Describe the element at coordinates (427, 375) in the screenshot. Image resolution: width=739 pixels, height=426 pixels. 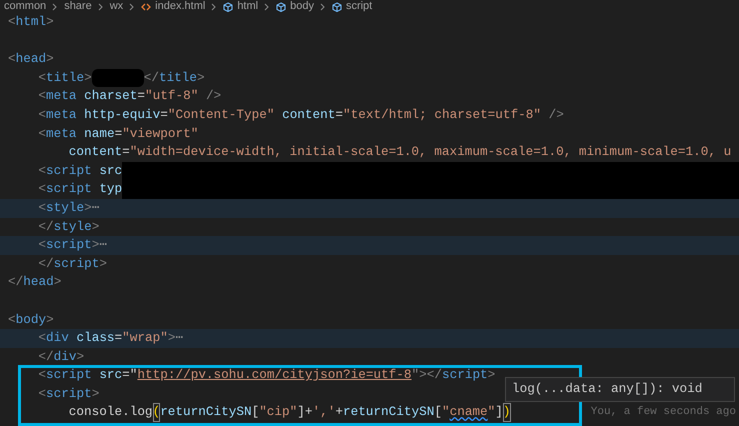
I see `code-token: "></` at that location.